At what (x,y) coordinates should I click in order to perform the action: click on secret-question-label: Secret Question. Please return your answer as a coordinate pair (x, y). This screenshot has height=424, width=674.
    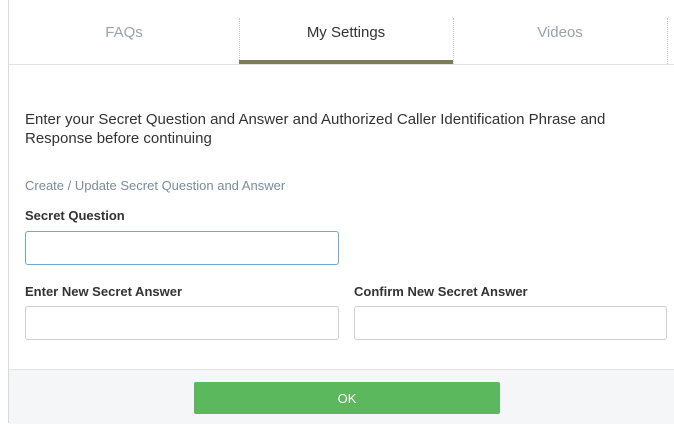
    Looking at the image, I should click on (75, 215).